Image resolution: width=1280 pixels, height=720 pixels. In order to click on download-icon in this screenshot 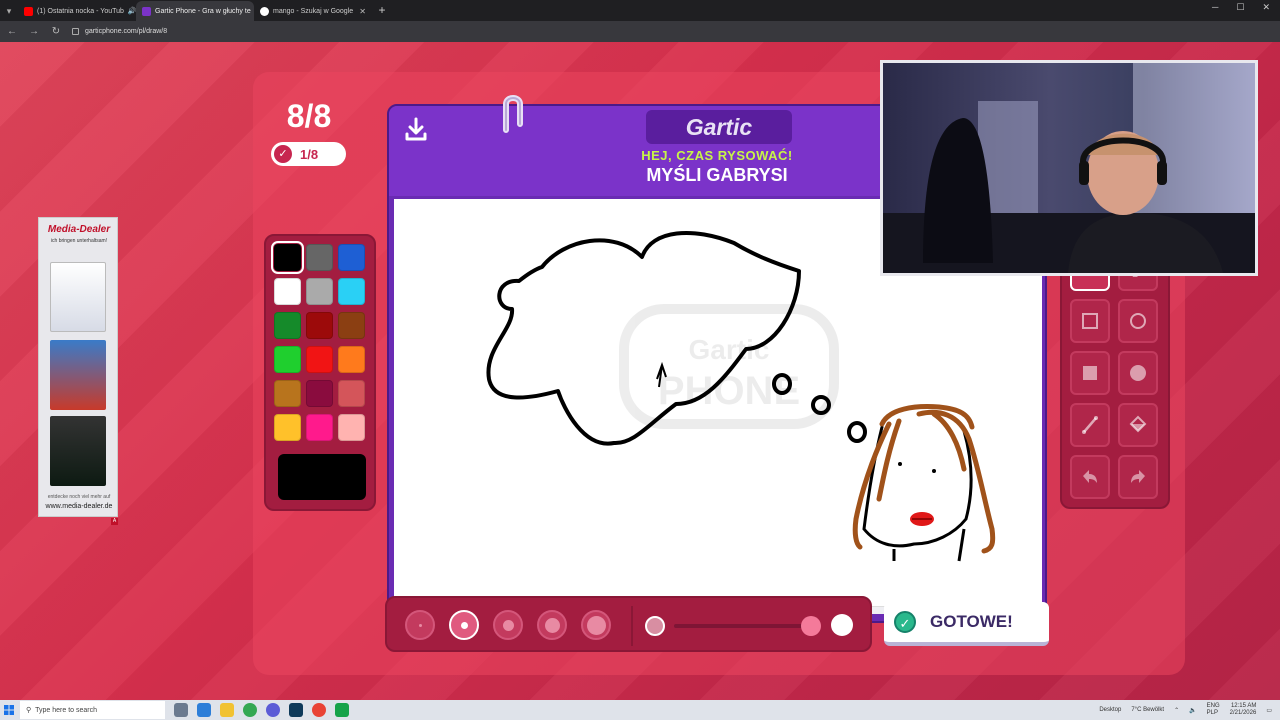, I will do `click(416, 129)`.